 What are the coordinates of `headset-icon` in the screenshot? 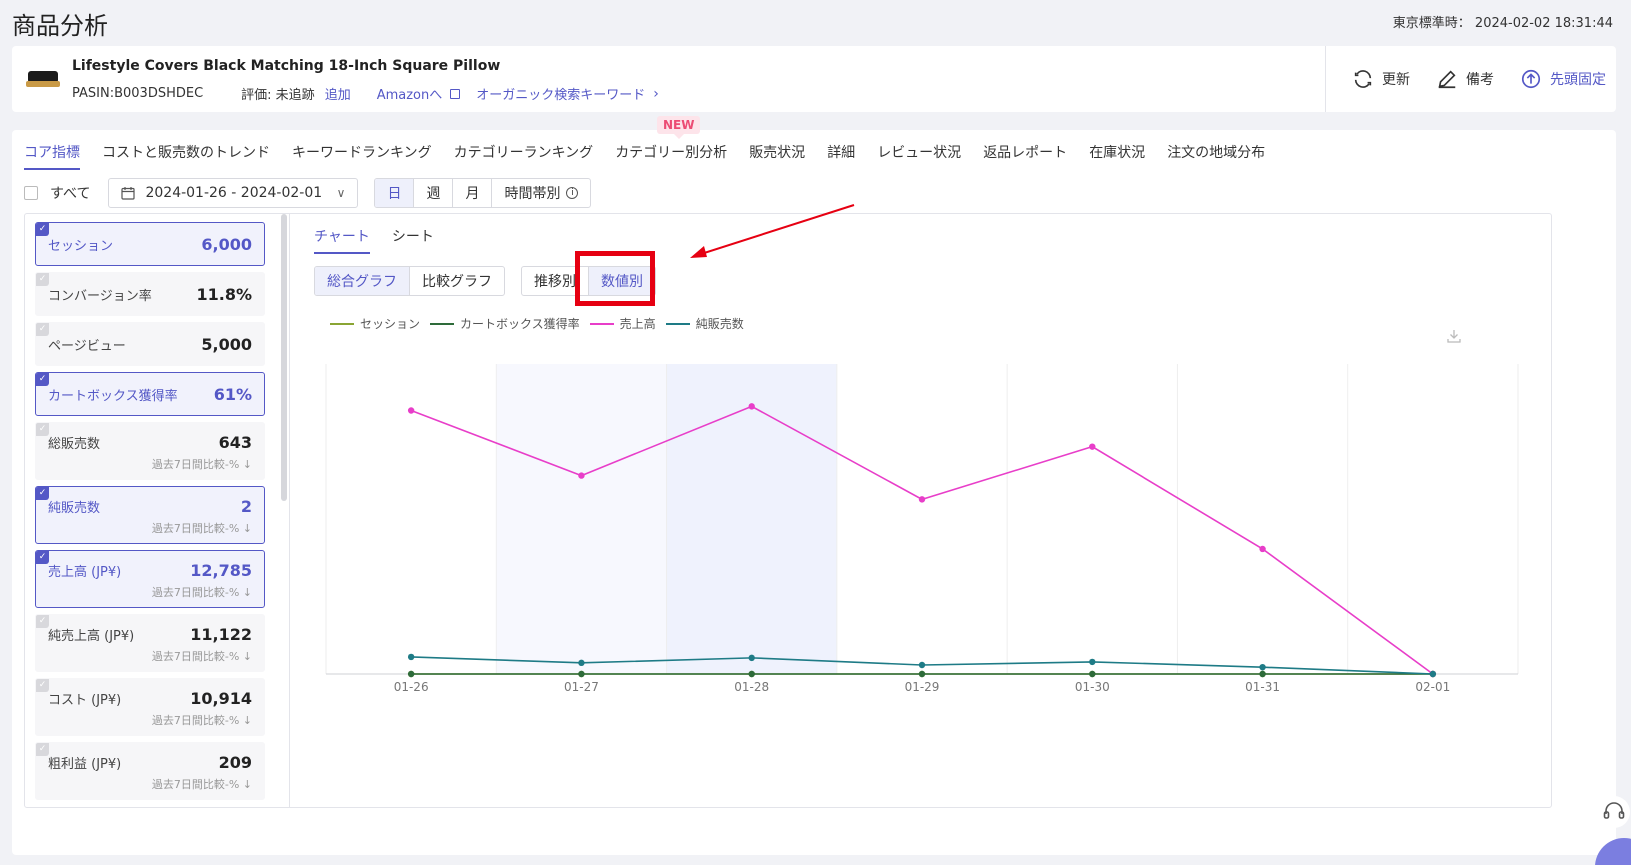 It's located at (1614, 812).